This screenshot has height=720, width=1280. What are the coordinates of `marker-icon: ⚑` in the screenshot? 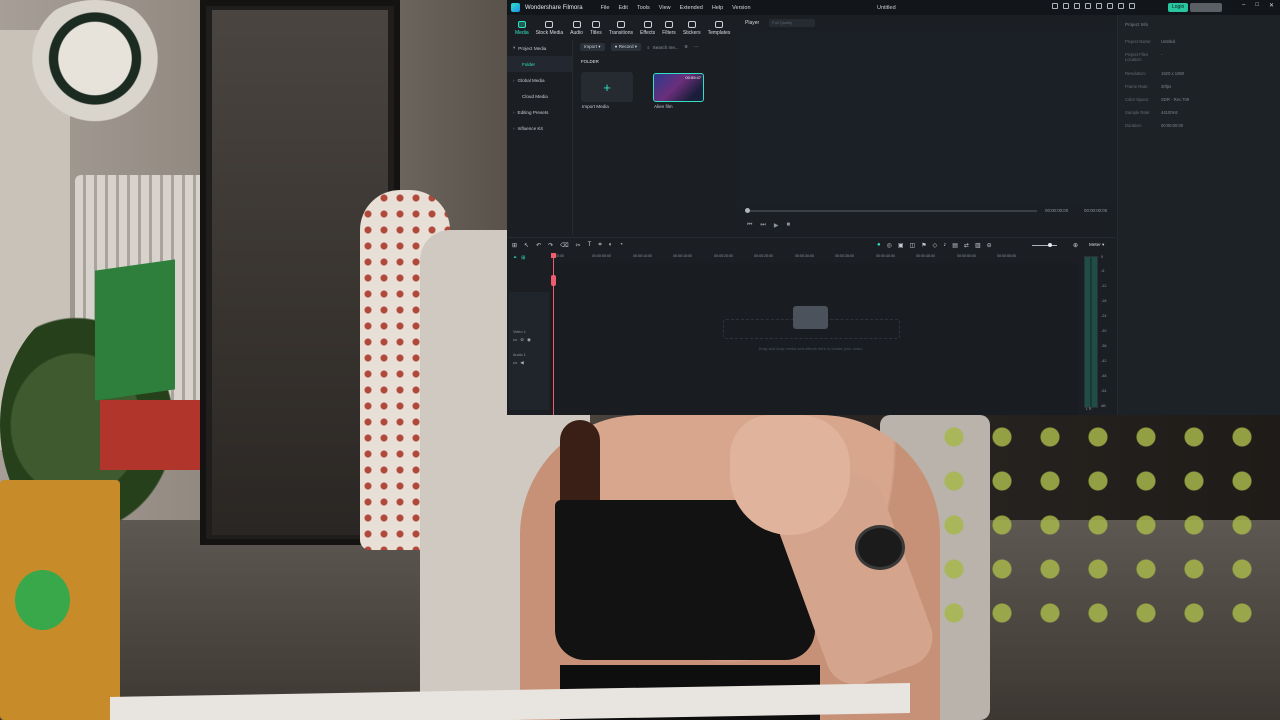 It's located at (923, 245).